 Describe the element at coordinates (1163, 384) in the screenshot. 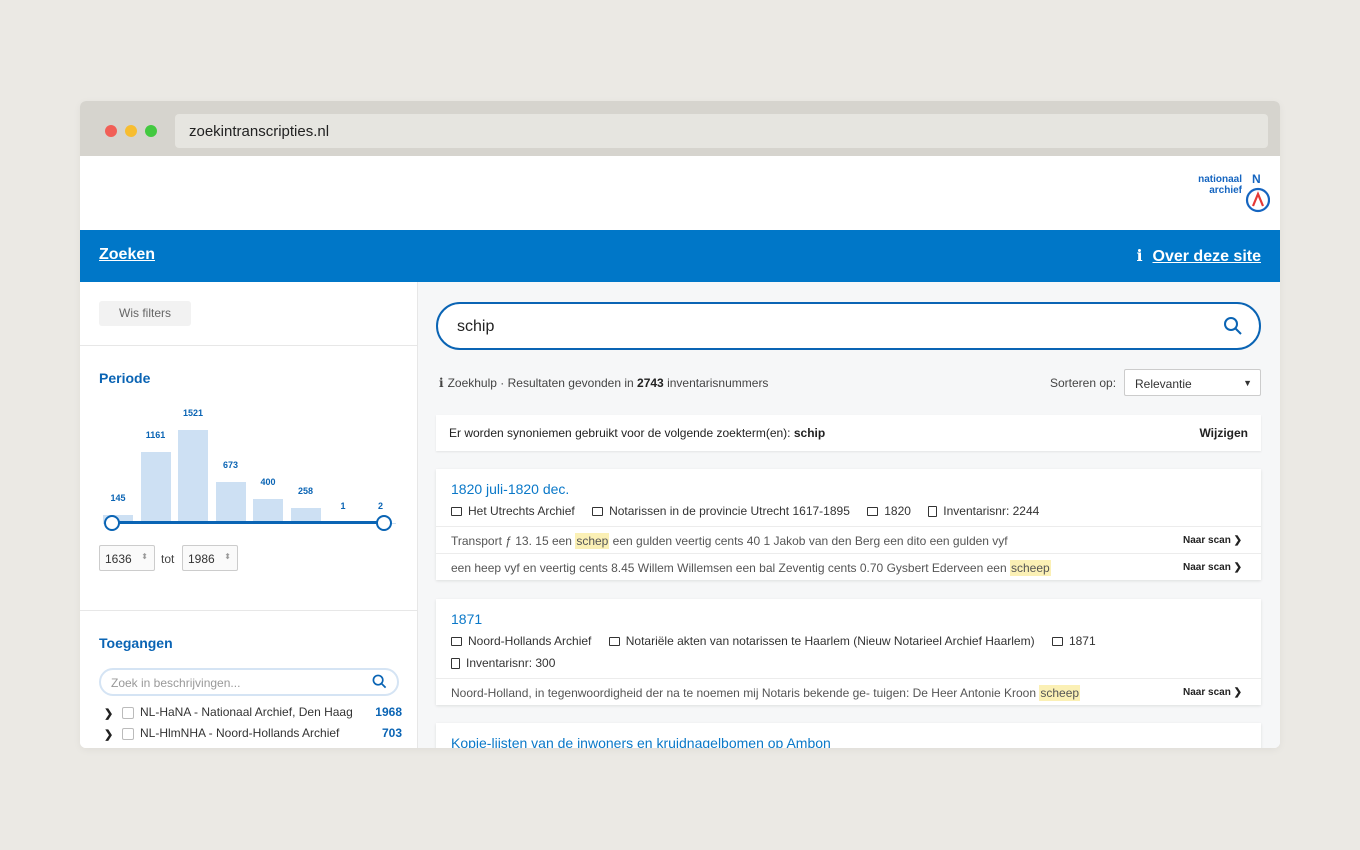

I see `sort-value: Relevantie` at that location.